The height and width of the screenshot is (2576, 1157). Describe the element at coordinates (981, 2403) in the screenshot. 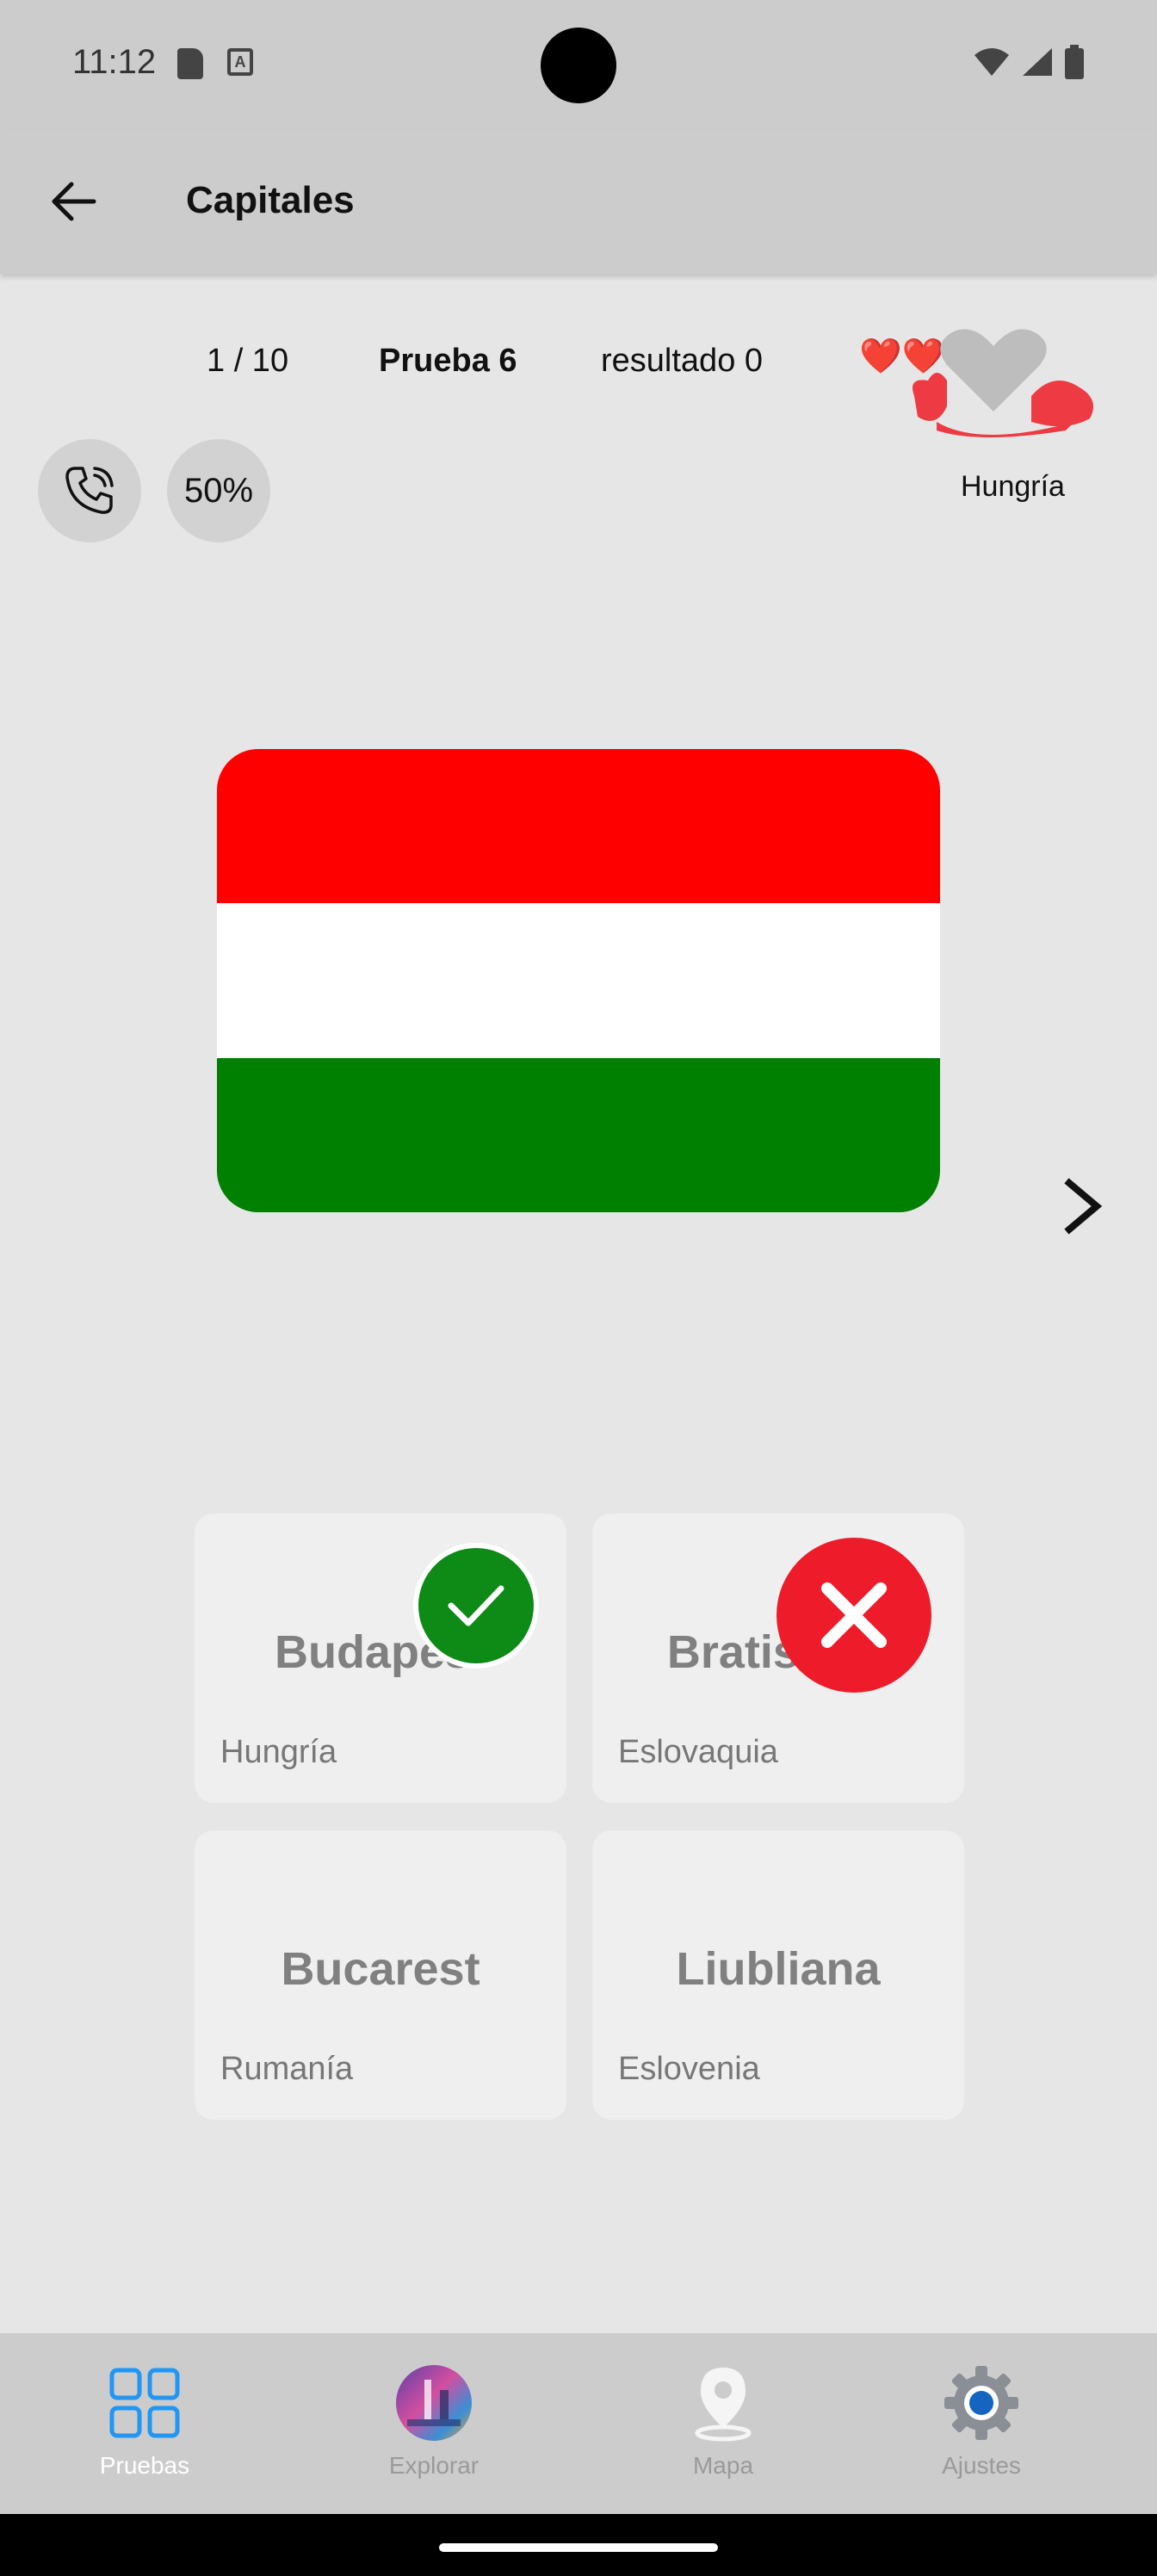

I see `gear-icon` at that location.